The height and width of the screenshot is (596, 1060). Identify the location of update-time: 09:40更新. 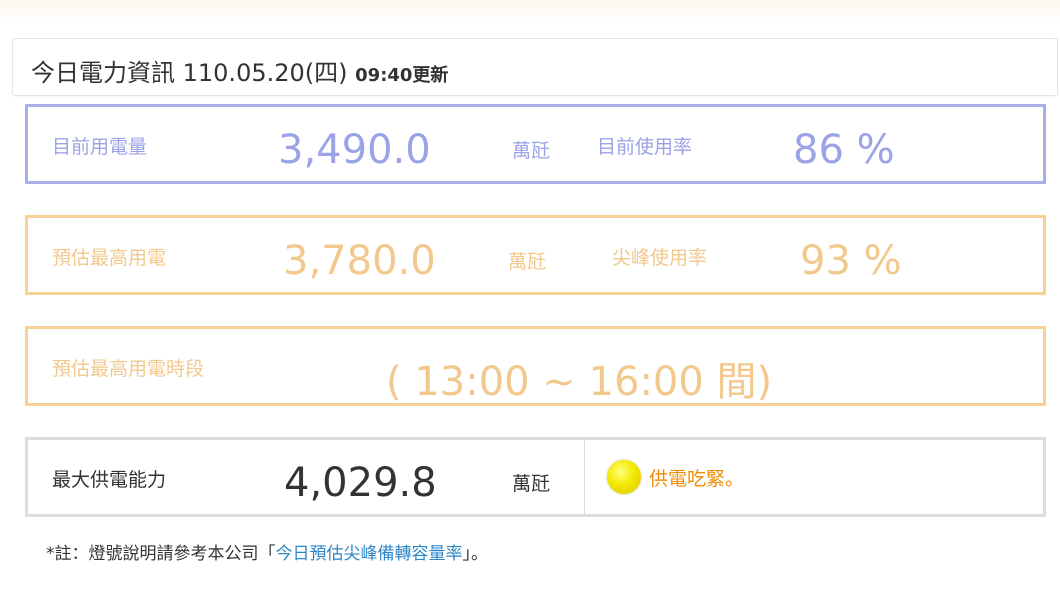
(402, 75).